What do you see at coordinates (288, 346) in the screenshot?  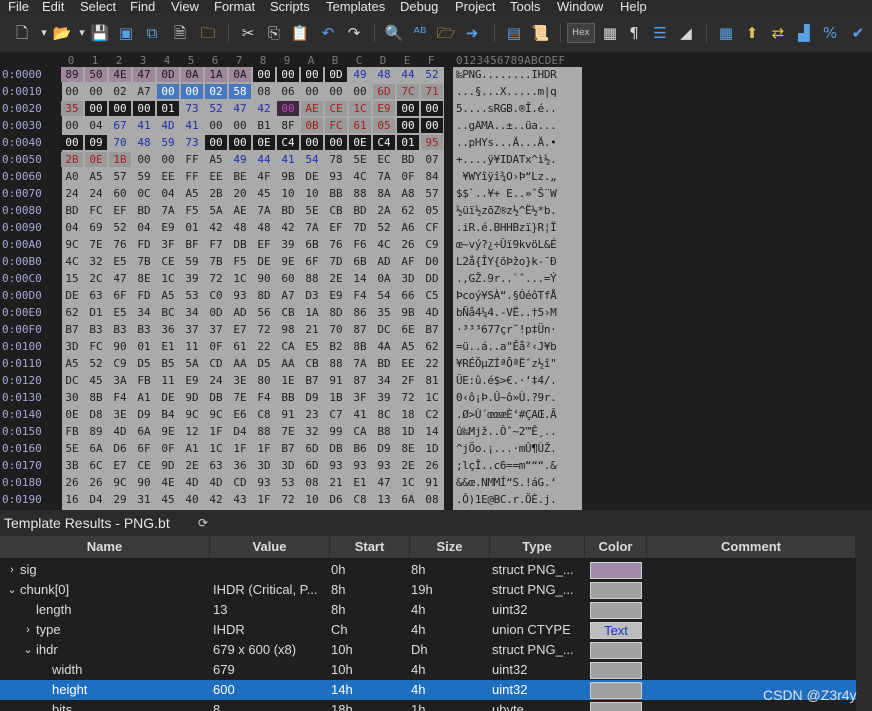 I see `hex-byte: CA` at bounding box center [288, 346].